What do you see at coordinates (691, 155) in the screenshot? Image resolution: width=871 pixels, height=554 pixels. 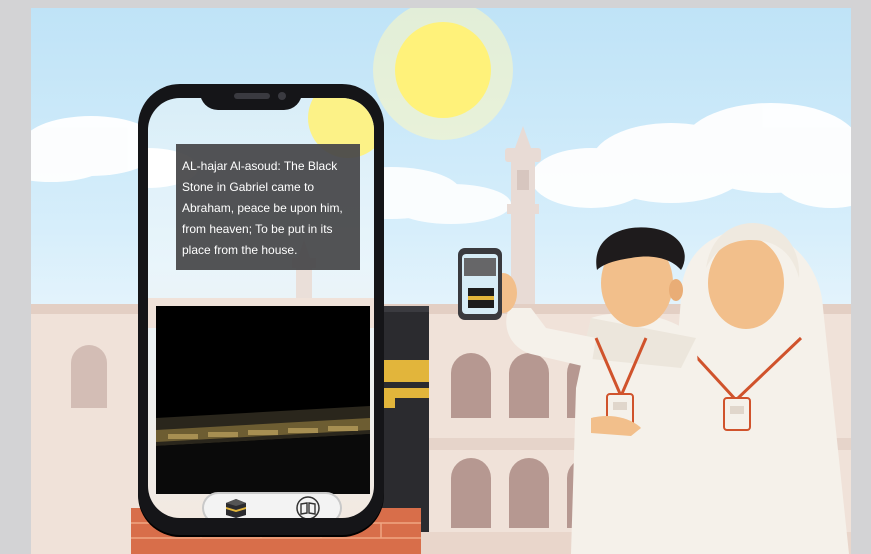 I see `cloud-right` at bounding box center [691, 155].